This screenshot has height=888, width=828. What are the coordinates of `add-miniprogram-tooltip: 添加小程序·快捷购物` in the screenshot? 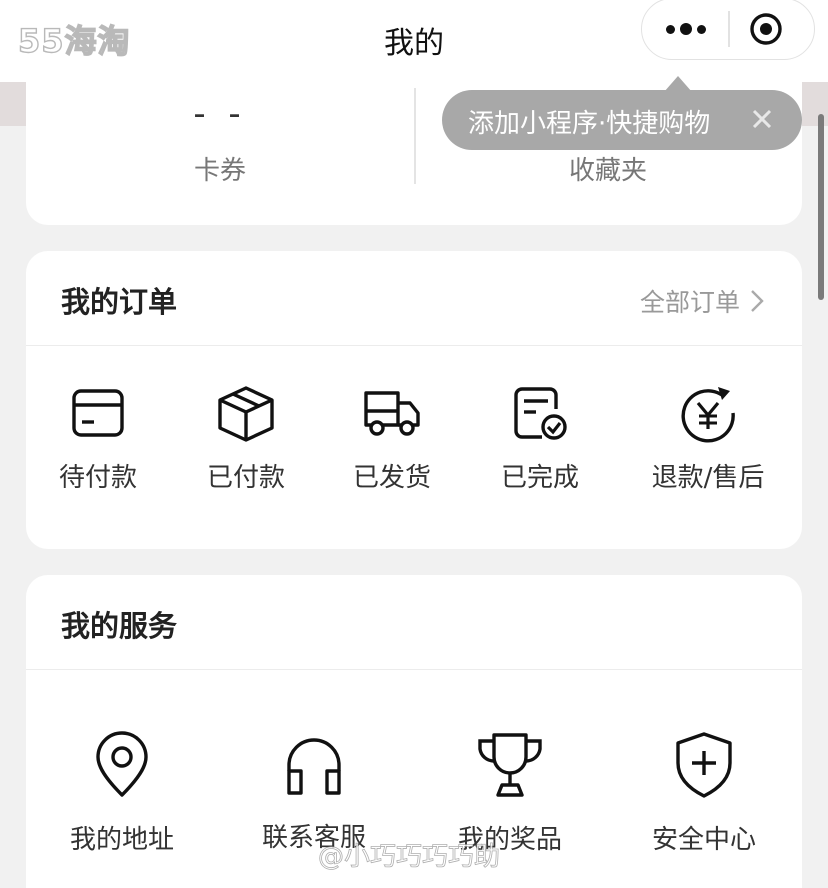 It's located at (622, 113).